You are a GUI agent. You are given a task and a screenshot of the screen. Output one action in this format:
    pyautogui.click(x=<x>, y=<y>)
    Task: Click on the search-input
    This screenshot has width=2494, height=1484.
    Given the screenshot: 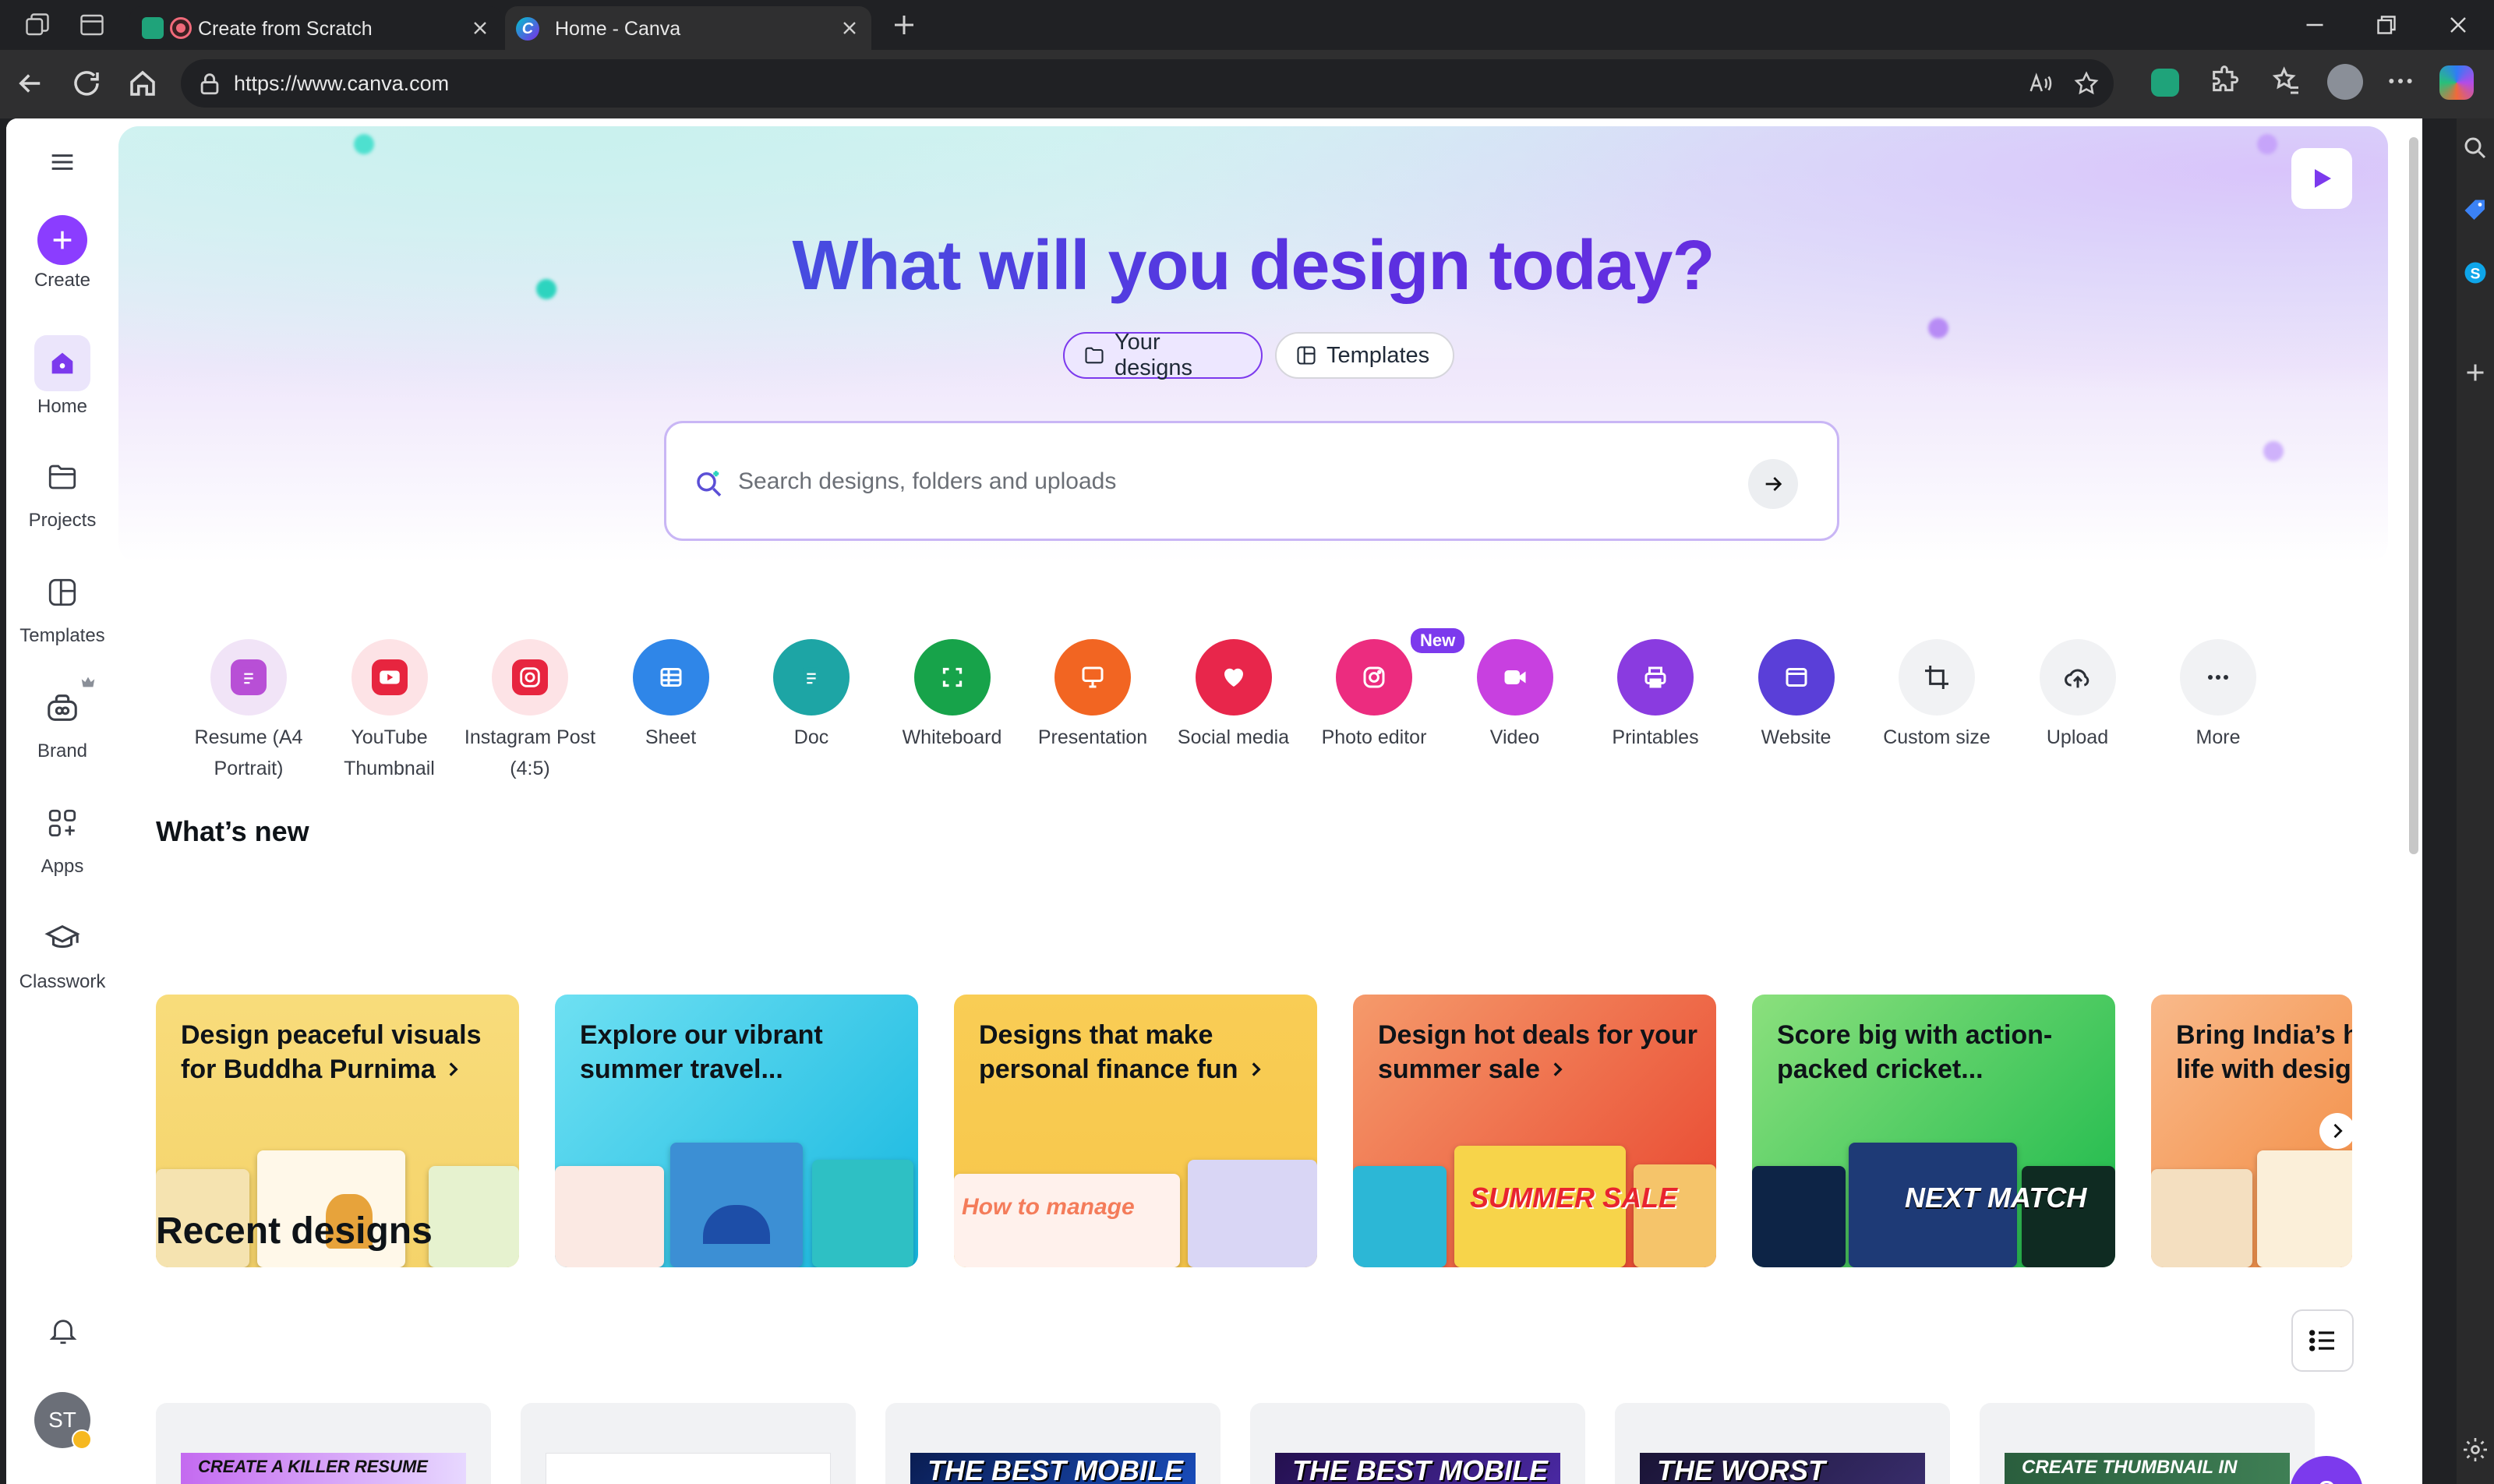 What is the action you would take?
    pyautogui.click(x=1229, y=481)
    